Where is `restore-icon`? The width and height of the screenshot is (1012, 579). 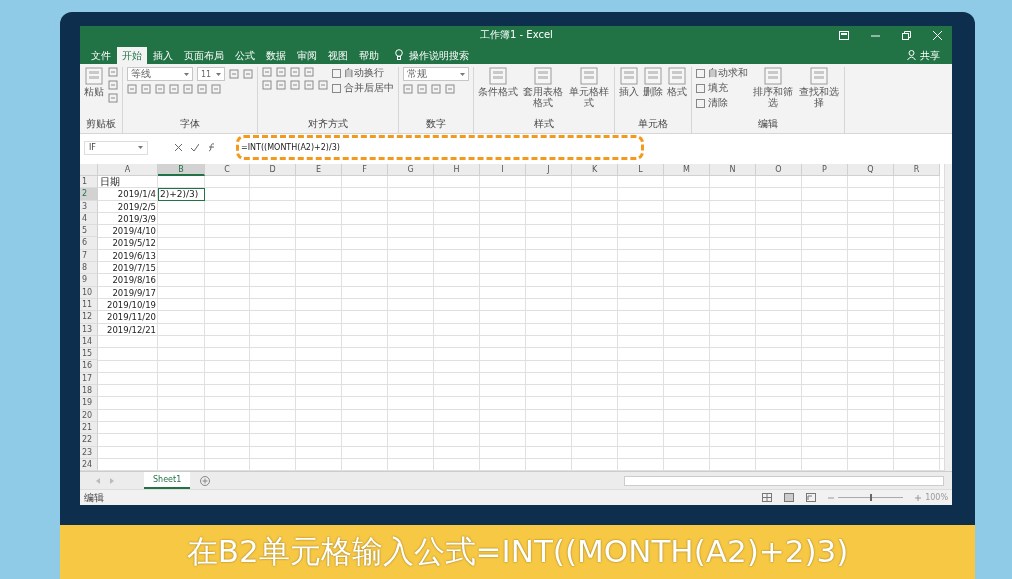
restore-icon is located at coordinates (906, 35).